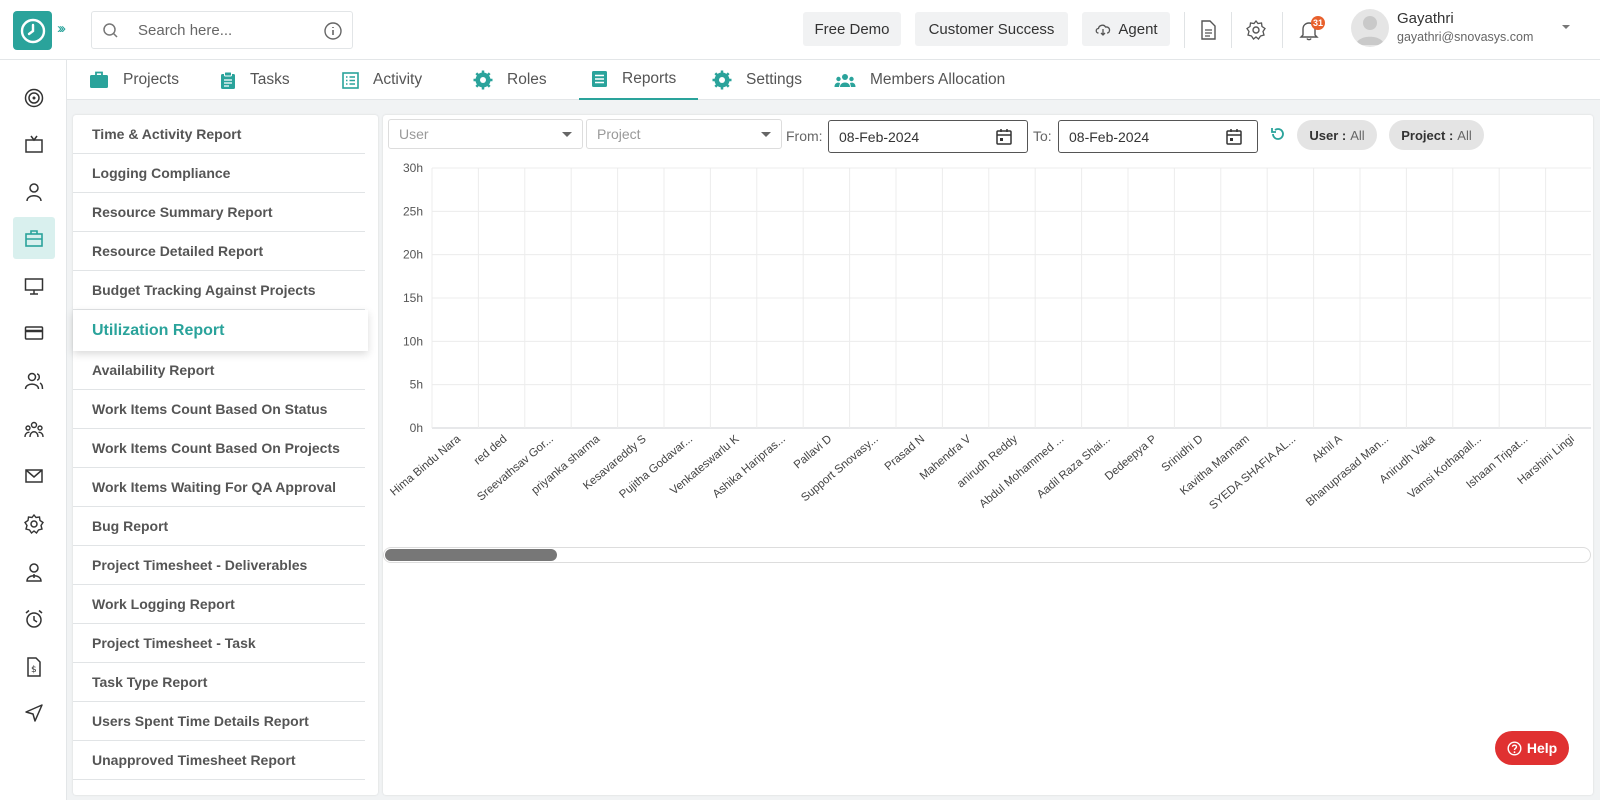 The width and height of the screenshot is (1600, 800). I want to click on document-icon, so click(1208, 30).